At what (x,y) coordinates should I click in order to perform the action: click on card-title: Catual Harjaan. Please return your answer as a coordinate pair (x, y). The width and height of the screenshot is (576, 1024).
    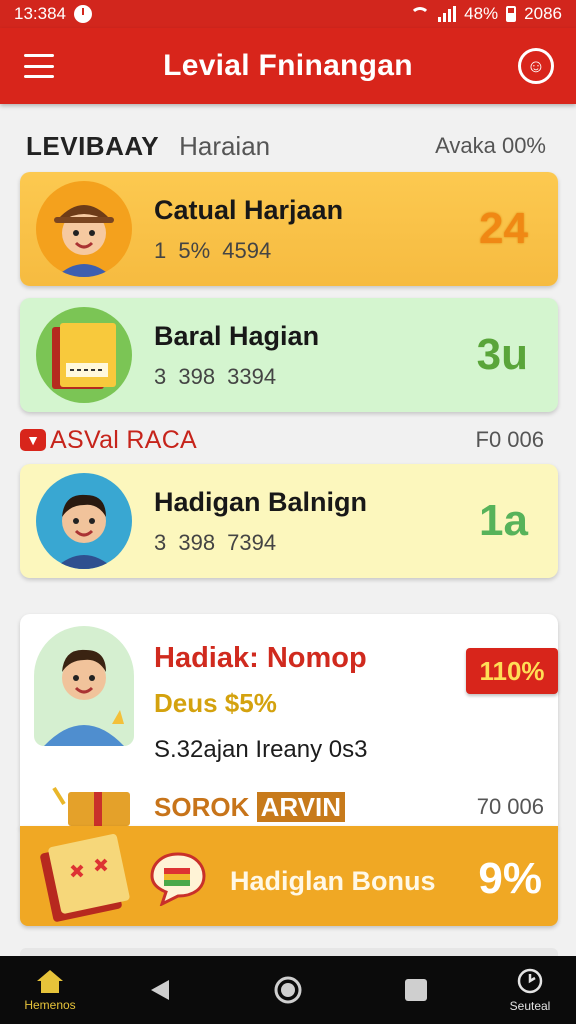
    Looking at the image, I should click on (249, 209).